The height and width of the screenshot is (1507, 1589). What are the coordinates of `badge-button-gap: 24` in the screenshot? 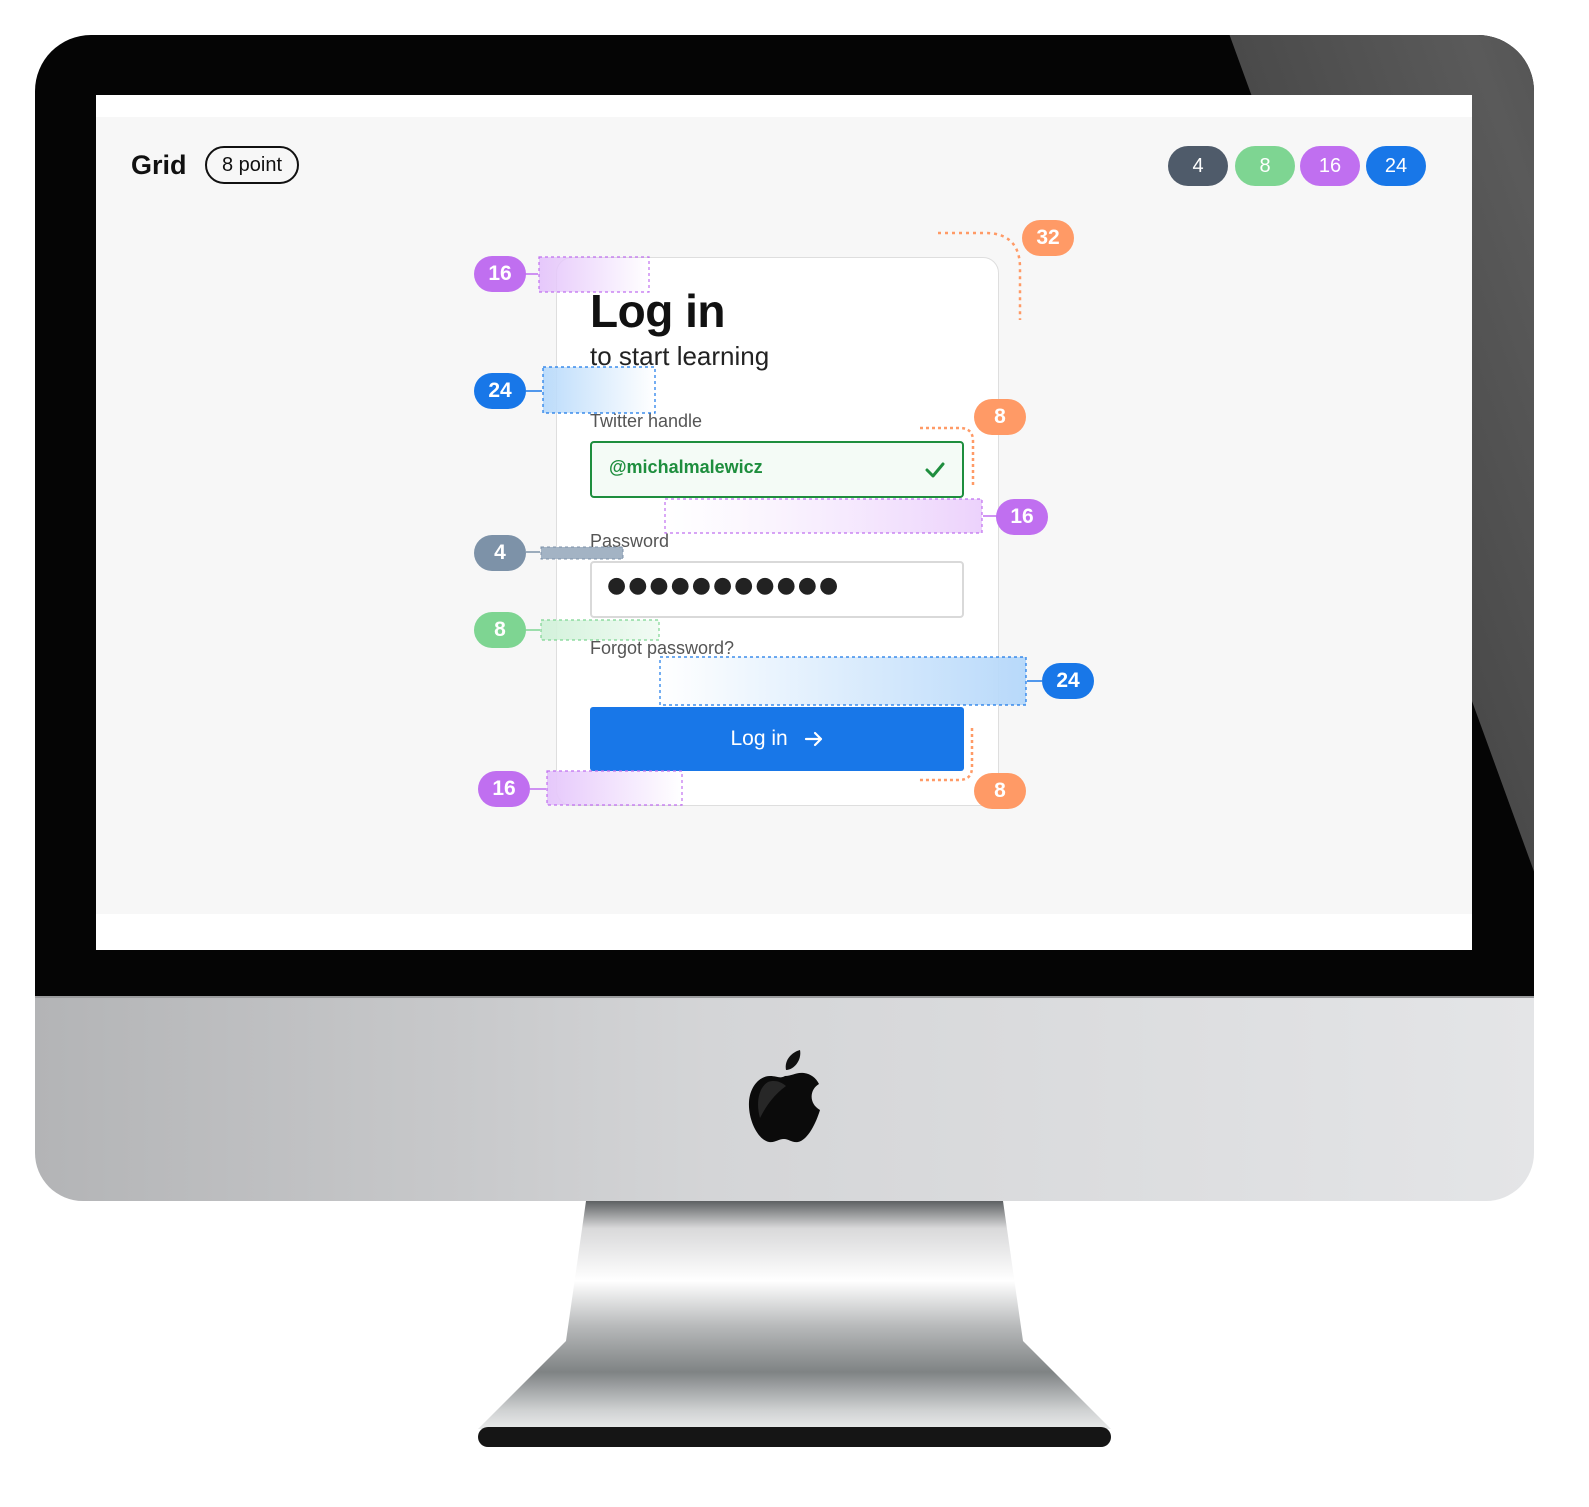 It's located at (1068, 681).